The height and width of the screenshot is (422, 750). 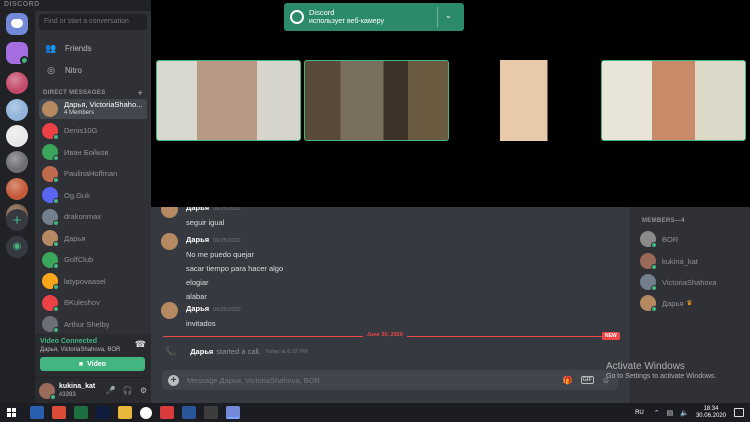 I want to click on member-item: VictoriaShahova, so click(x=678, y=282).